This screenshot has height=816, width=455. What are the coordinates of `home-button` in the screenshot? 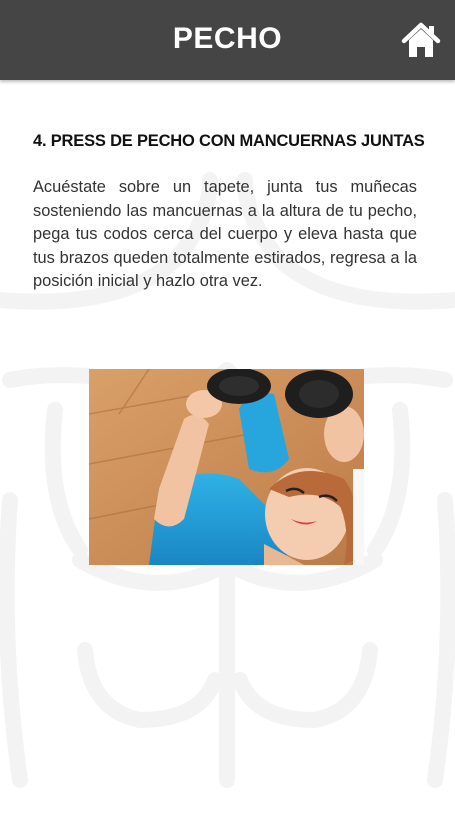 It's located at (421, 40).